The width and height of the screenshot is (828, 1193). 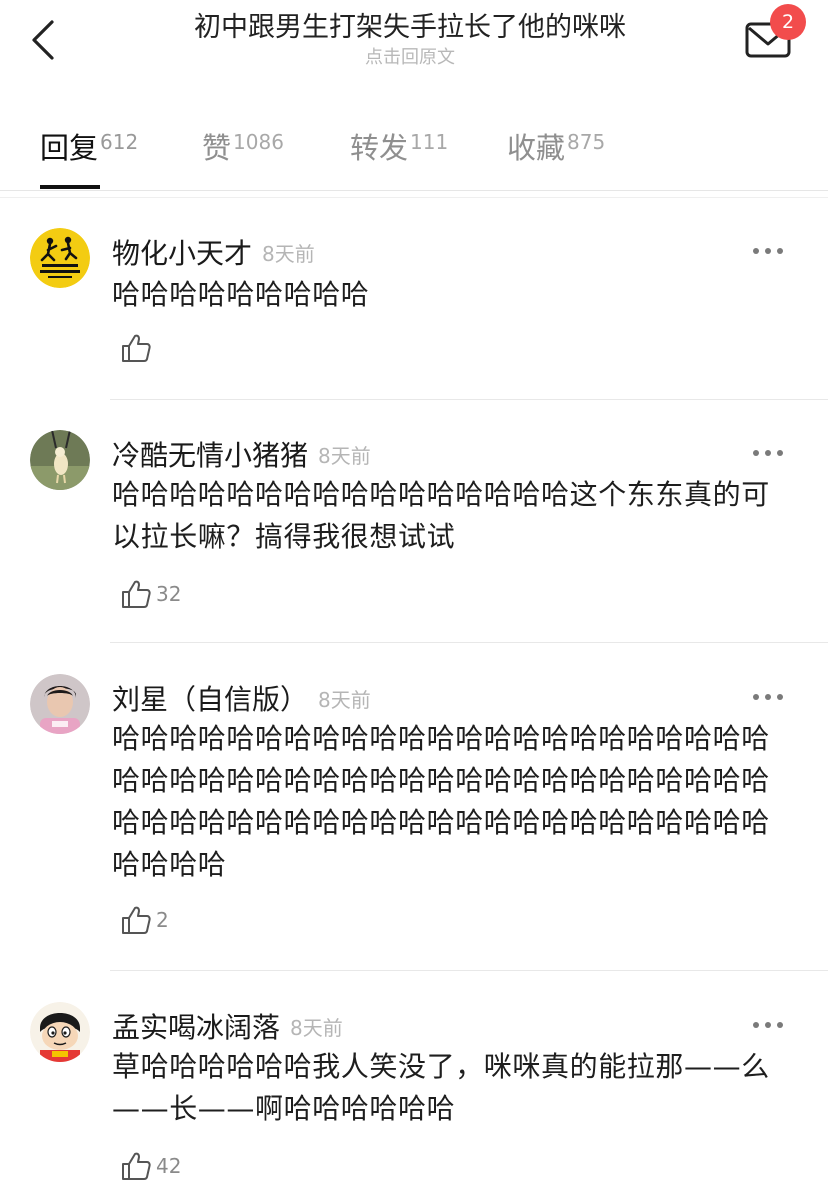 I want to click on comment-text: 哈哈哈哈哈哈哈哈哈哈哈哈哈哈哈哈这个东东真的可以拉长嘛？搞得我很想试试, so click(x=441, y=515).